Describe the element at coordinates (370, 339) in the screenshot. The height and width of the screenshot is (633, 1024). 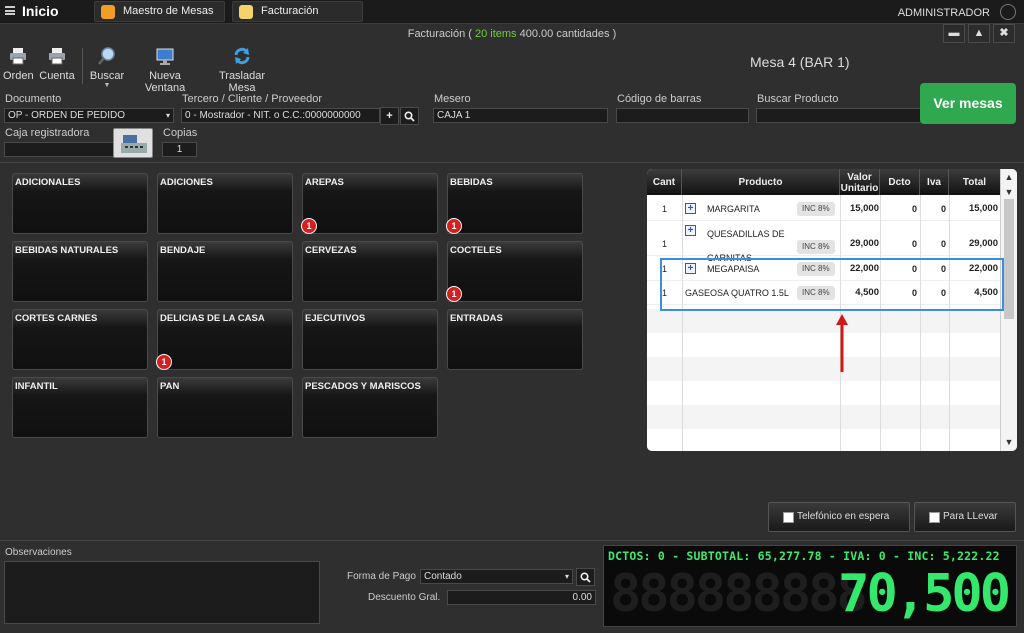
I see `category-tile: EJECUTIVOS` at that location.